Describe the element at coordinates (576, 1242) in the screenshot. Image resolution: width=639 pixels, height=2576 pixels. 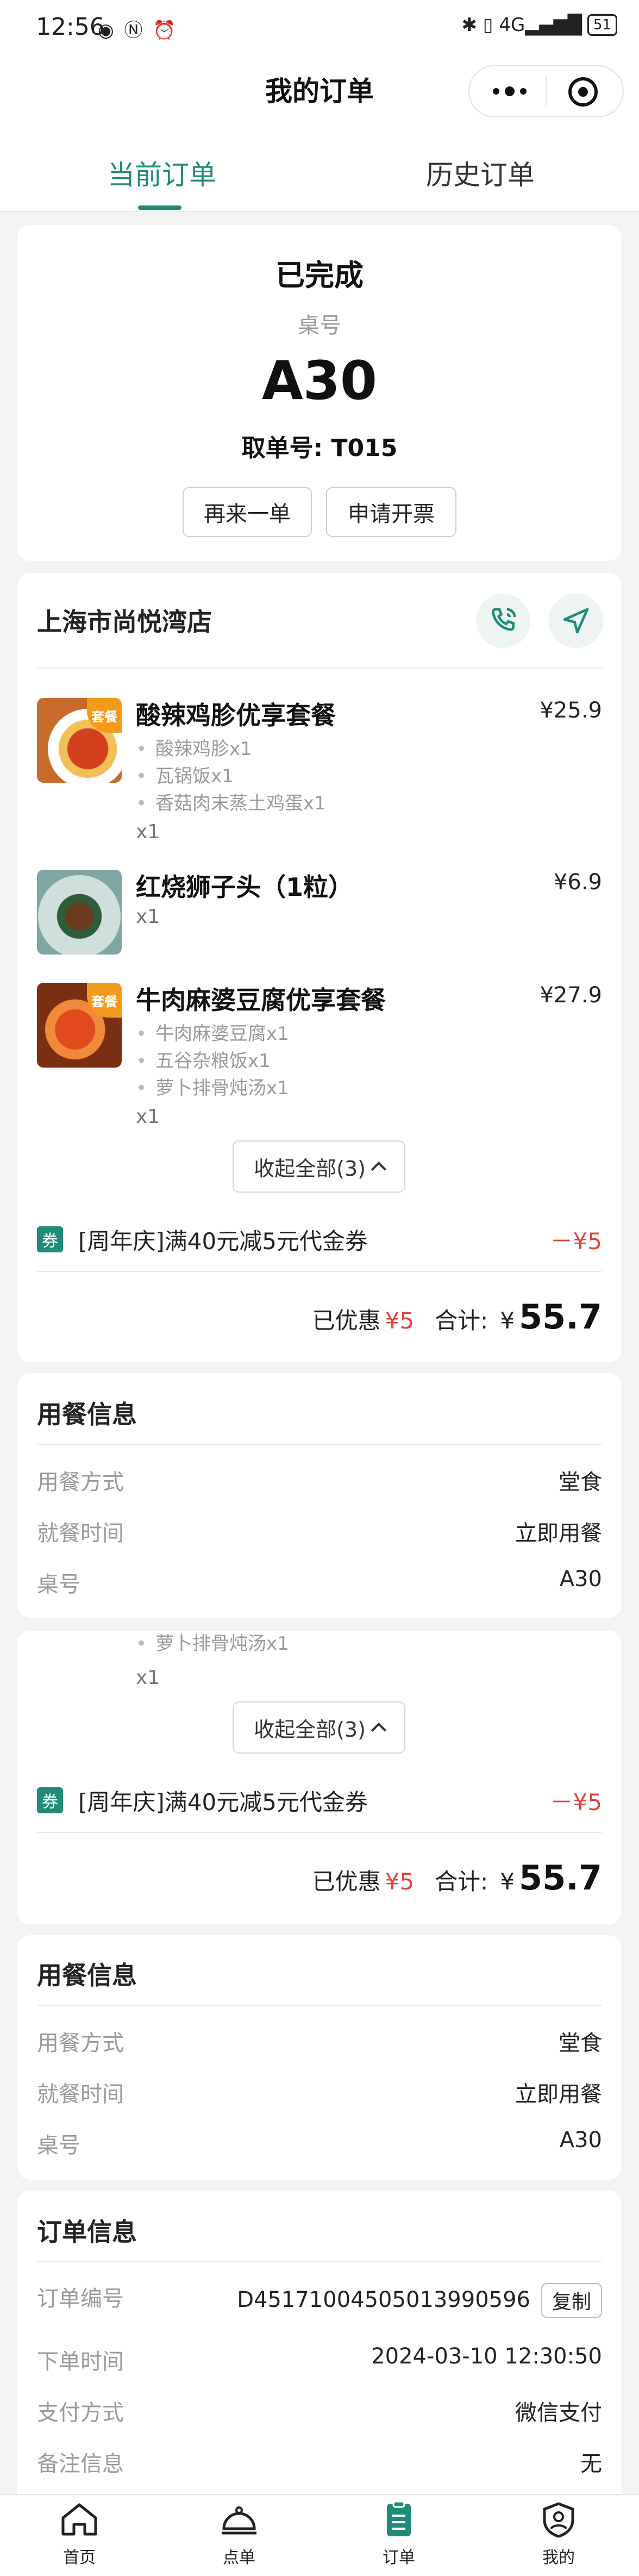
I see `coupon-amount: －¥5` at that location.